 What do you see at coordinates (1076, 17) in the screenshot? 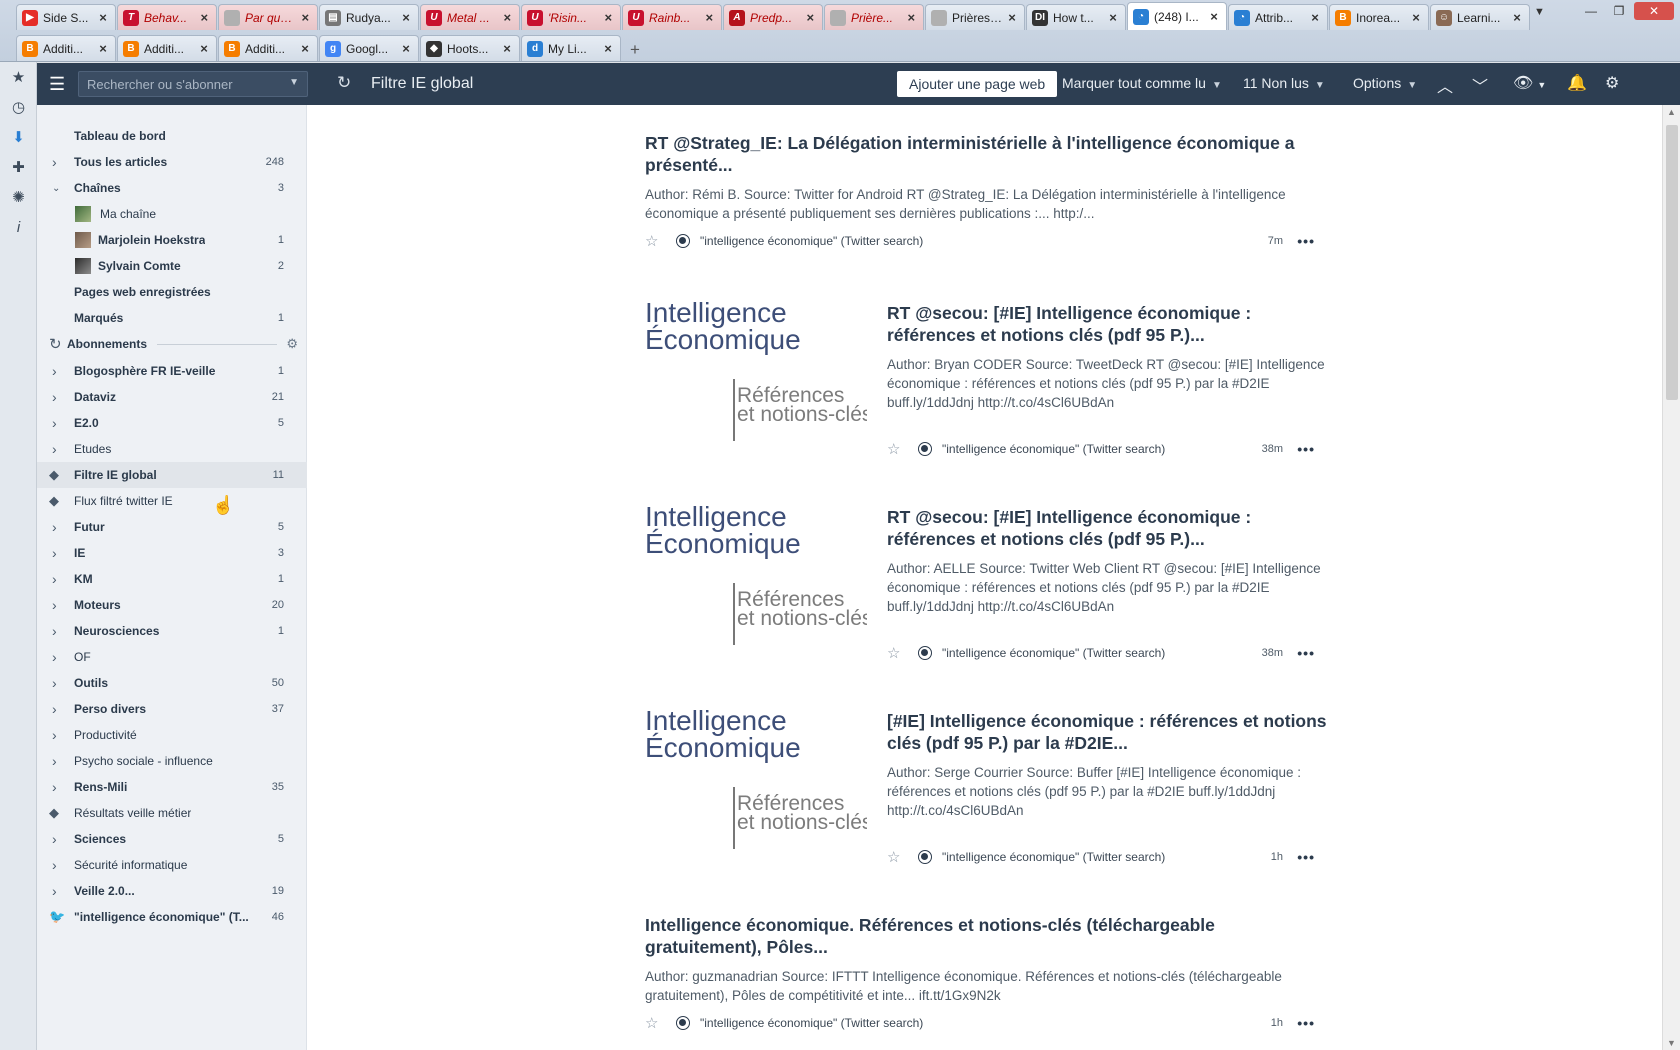
I see `browser-tab: DI How t... ×` at bounding box center [1076, 17].